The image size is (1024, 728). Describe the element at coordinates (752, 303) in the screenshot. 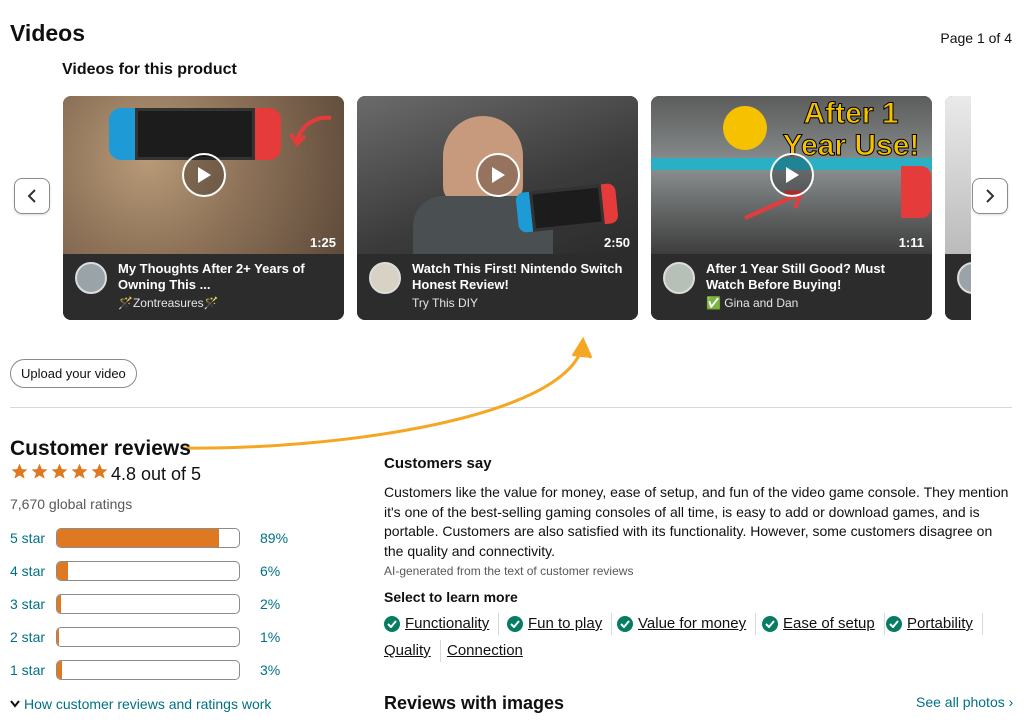

I see `video-author: ✅ Gina and Dan` at that location.